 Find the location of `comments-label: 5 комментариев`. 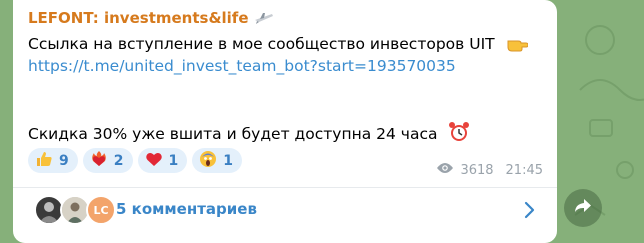

comments-label: 5 комментариев is located at coordinates (186, 209).